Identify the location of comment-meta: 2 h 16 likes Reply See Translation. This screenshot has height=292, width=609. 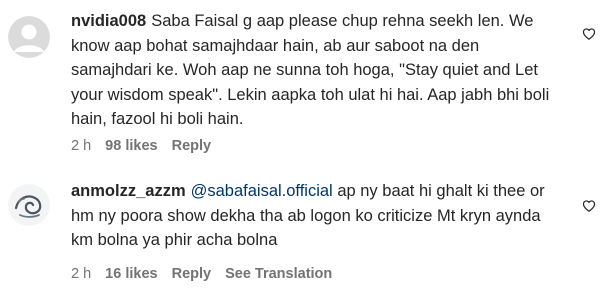
(201, 274).